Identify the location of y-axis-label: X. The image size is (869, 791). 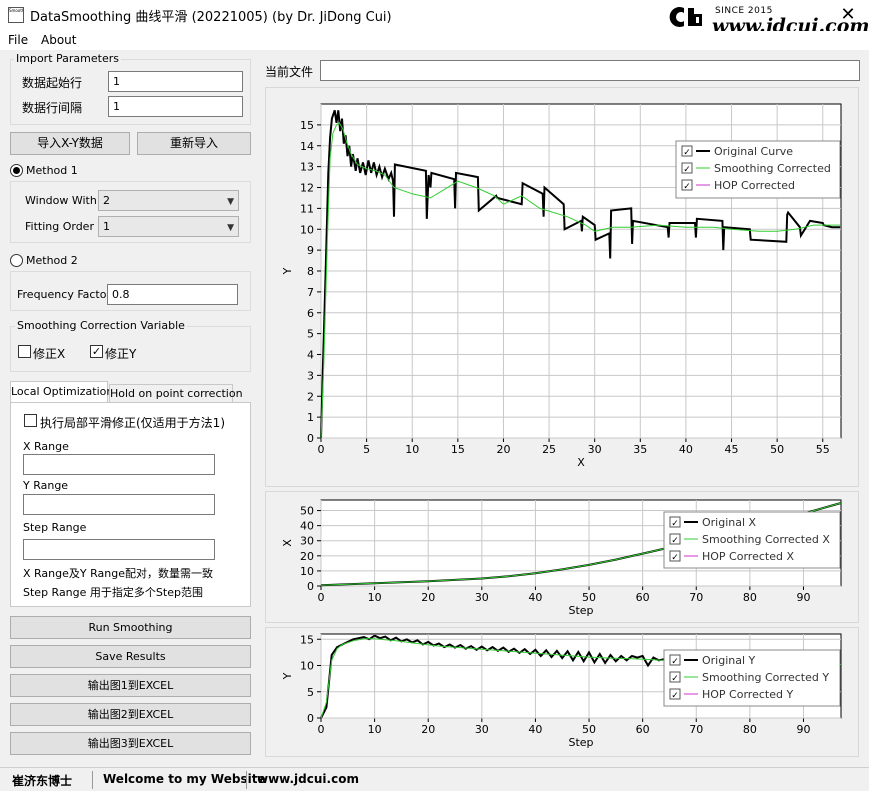
(287, 543).